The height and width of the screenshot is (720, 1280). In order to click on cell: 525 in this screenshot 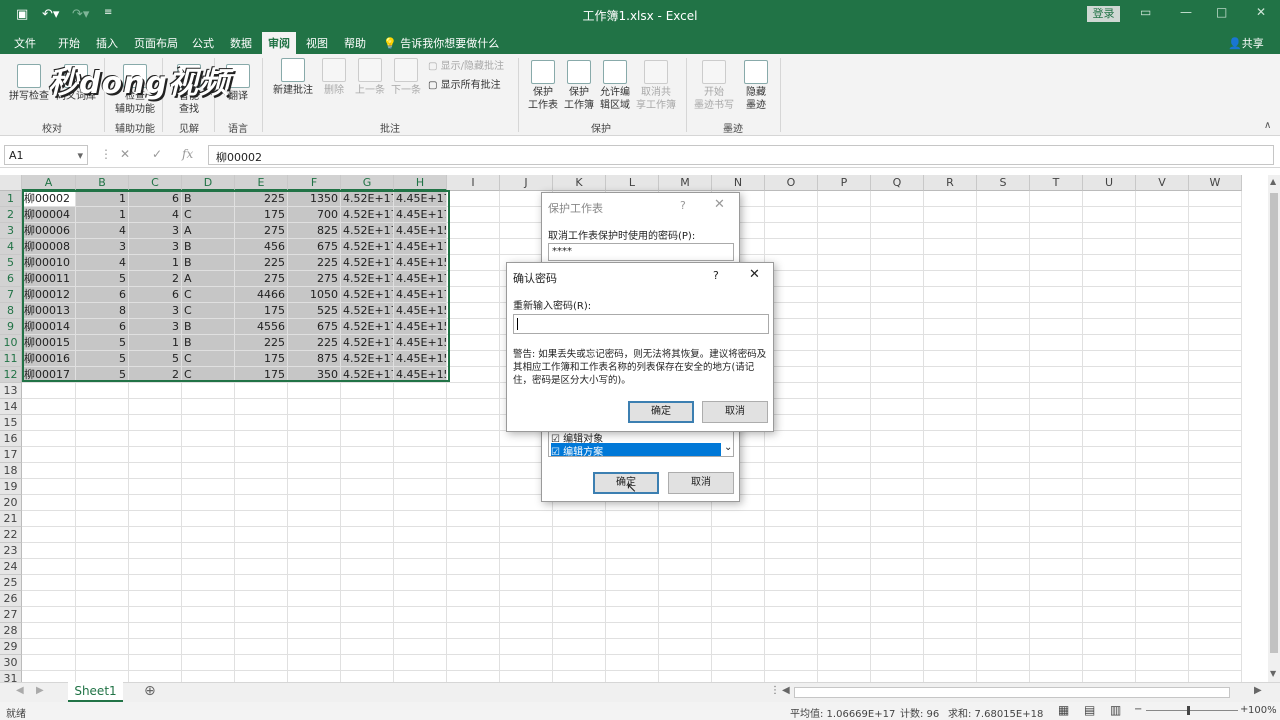, I will do `click(314, 311)`.